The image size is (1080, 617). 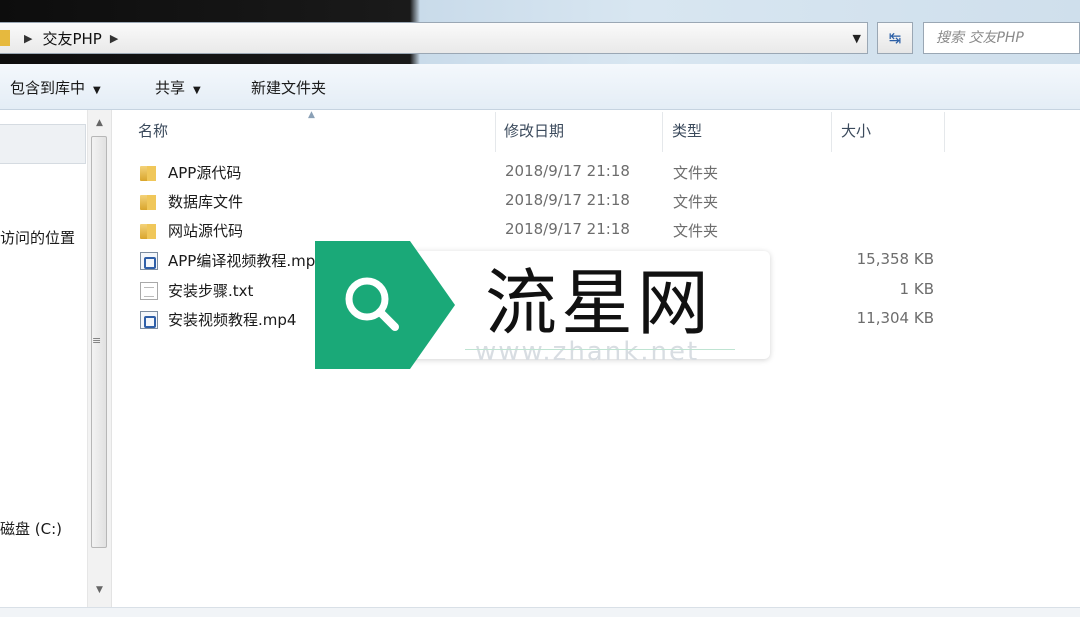 I want to click on nav-item-local-disk-c: 磁盘 (C:), so click(x=31, y=528).